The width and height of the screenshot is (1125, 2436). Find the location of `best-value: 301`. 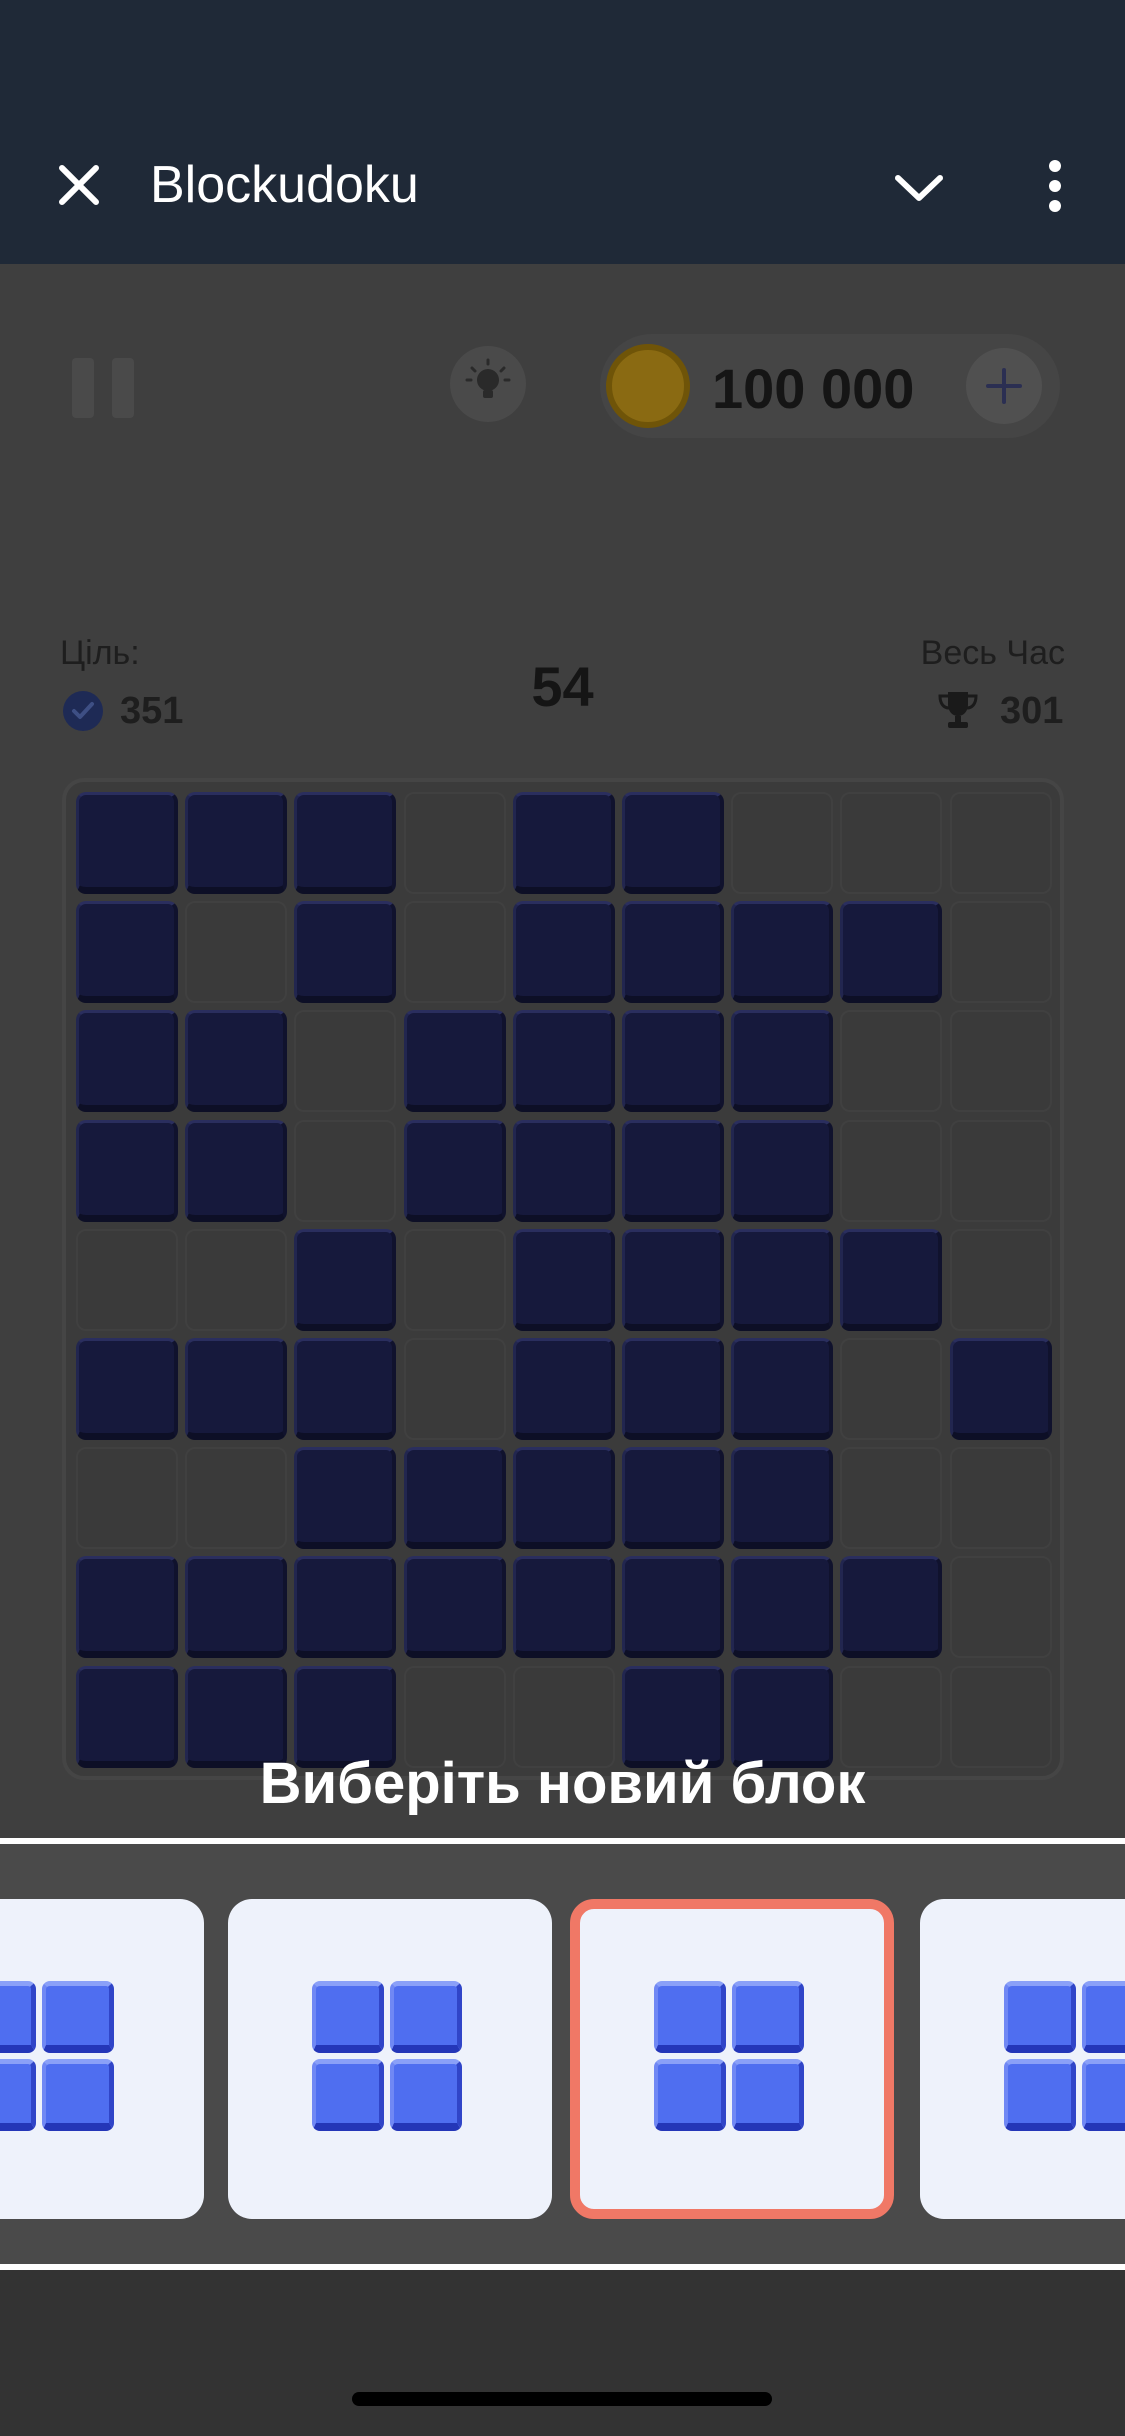

best-value: 301 is located at coordinates (1001, 710).